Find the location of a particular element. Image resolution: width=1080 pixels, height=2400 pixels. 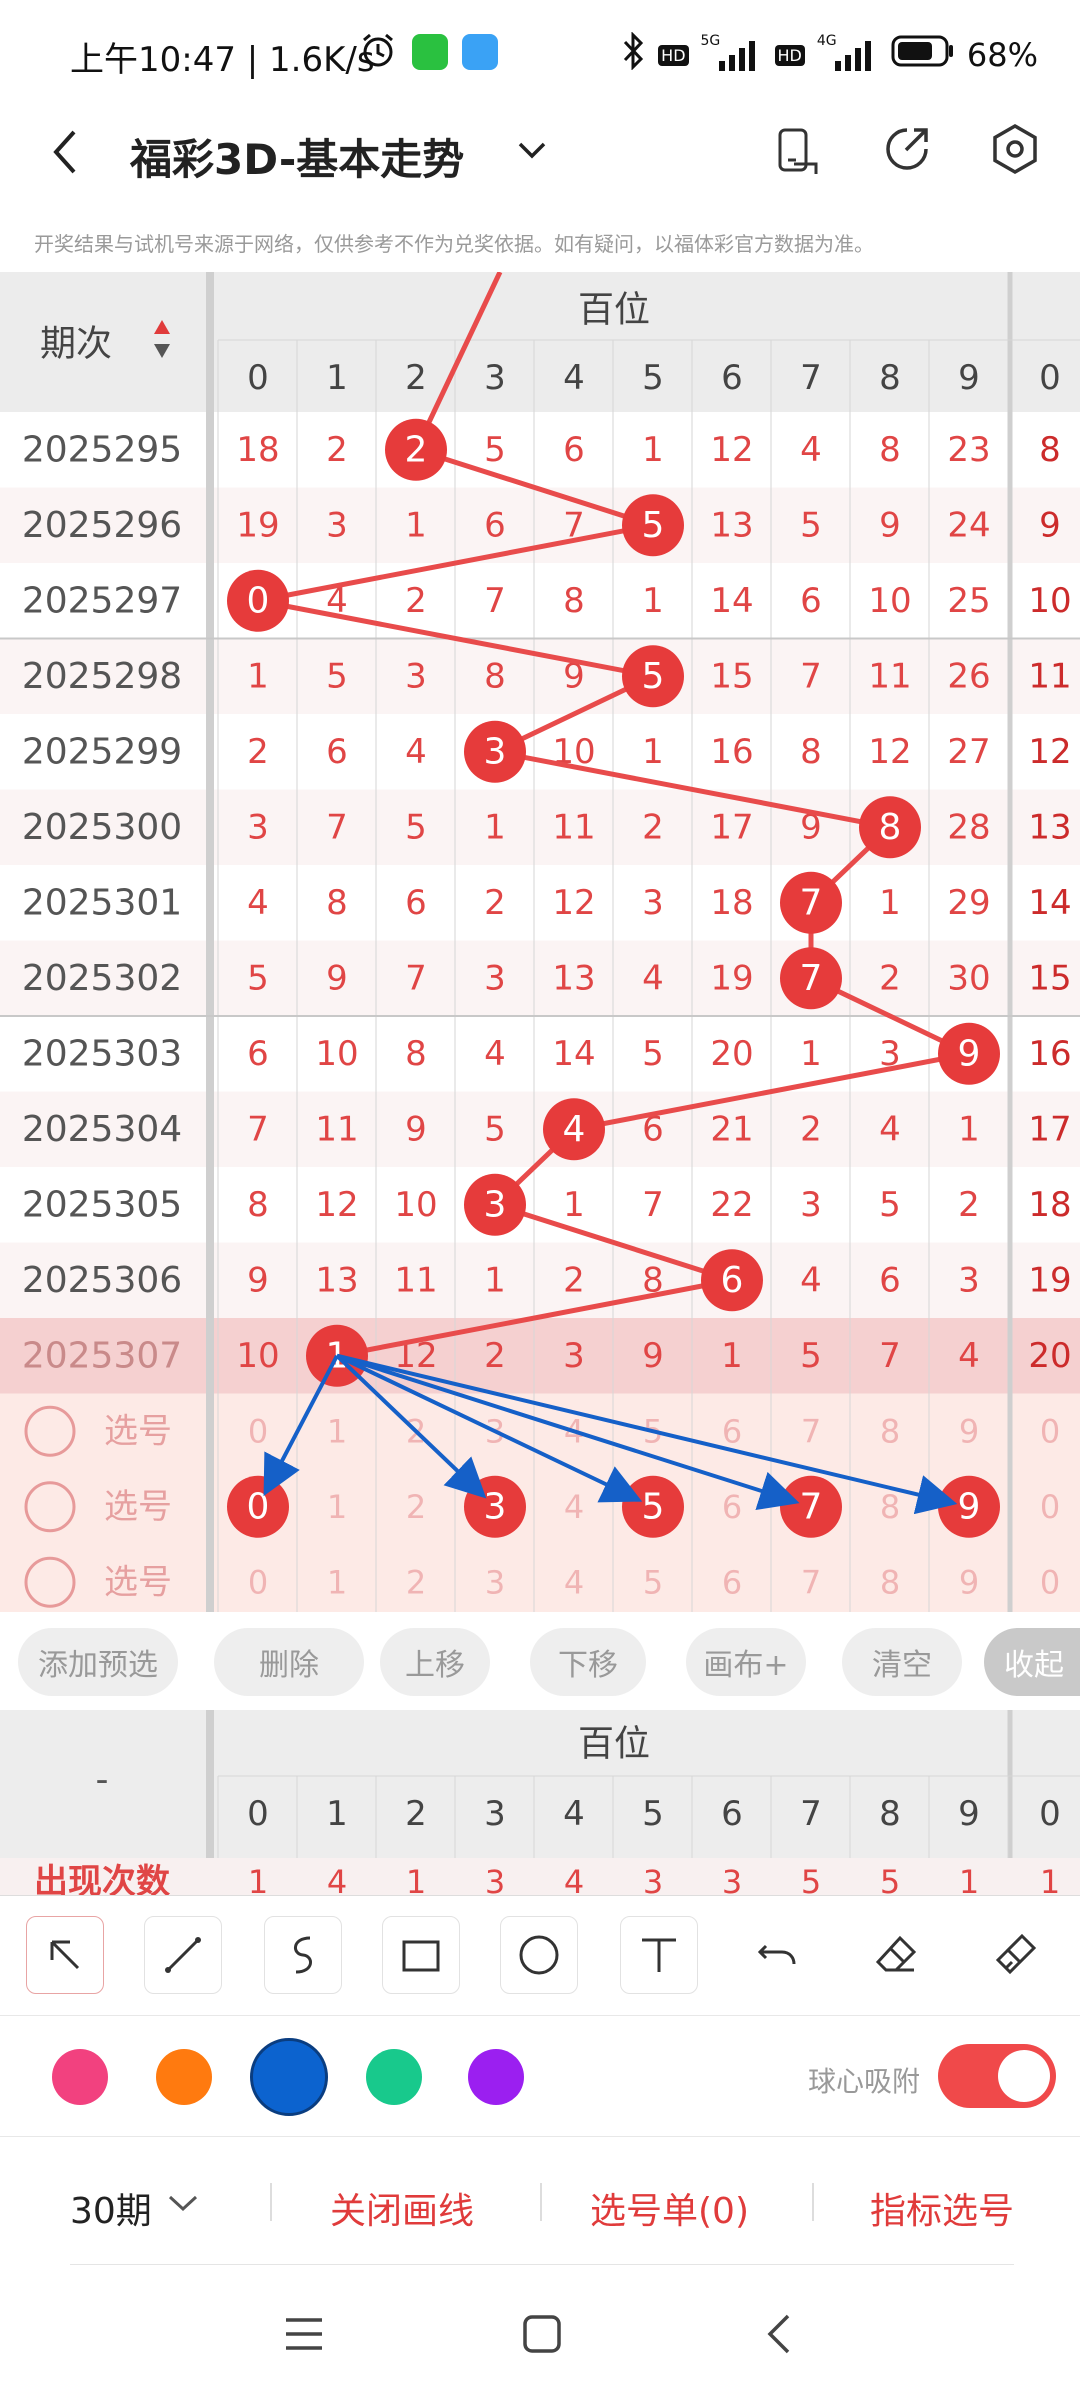

settings-icon is located at coordinates (1015, 151).